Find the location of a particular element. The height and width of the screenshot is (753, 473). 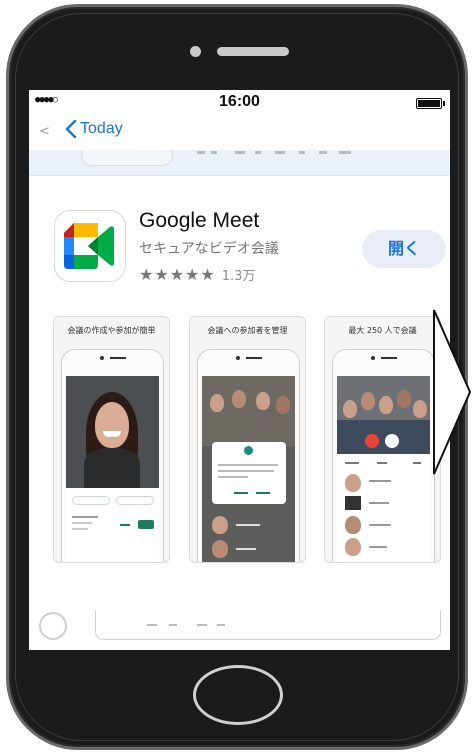

meet-logo-icon is located at coordinates (89, 246).